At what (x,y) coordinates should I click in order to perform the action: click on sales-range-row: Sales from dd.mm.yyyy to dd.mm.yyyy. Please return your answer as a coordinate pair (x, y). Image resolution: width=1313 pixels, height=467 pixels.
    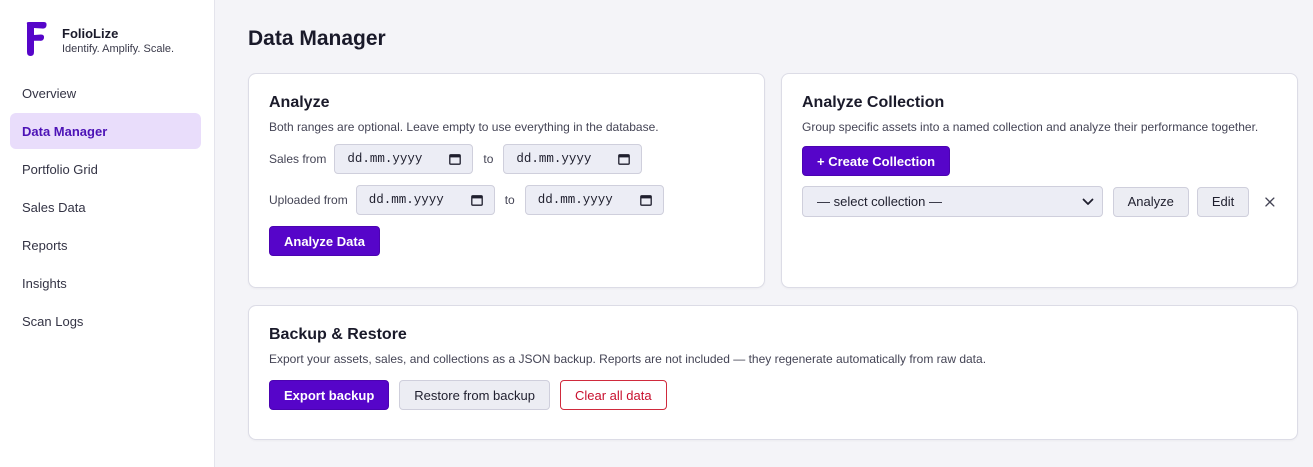
    Looking at the image, I should click on (506, 159).